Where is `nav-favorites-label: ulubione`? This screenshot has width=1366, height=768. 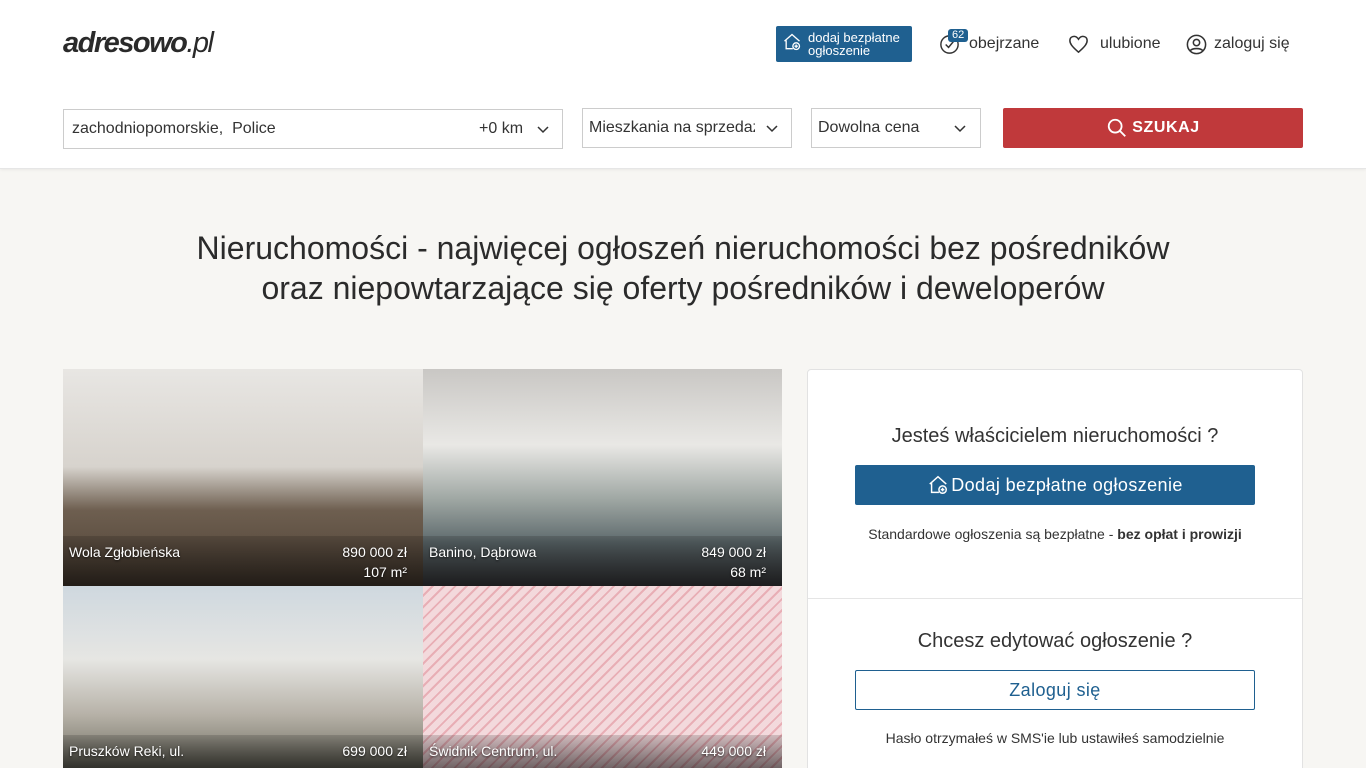
nav-favorites-label: ulubione is located at coordinates (1130, 43).